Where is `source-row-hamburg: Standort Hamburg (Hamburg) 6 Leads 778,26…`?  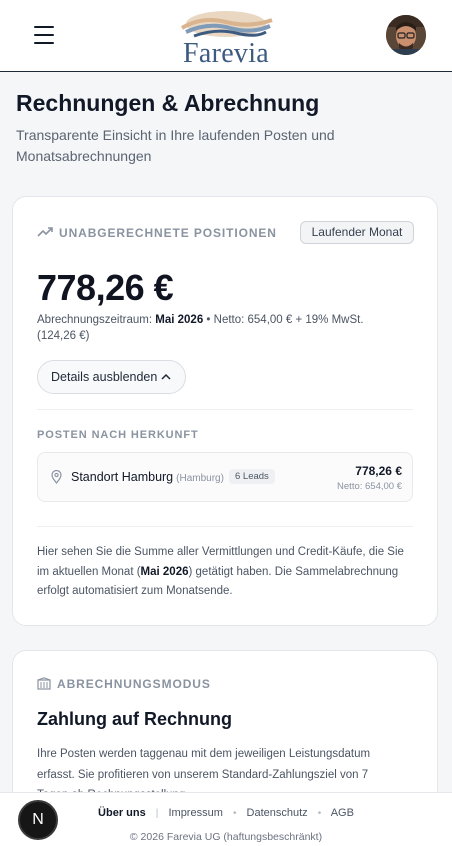
source-row-hamburg: Standort Hamburg (Hamburg) 6 Leads 778,26… is located at coordinates (225, 477).